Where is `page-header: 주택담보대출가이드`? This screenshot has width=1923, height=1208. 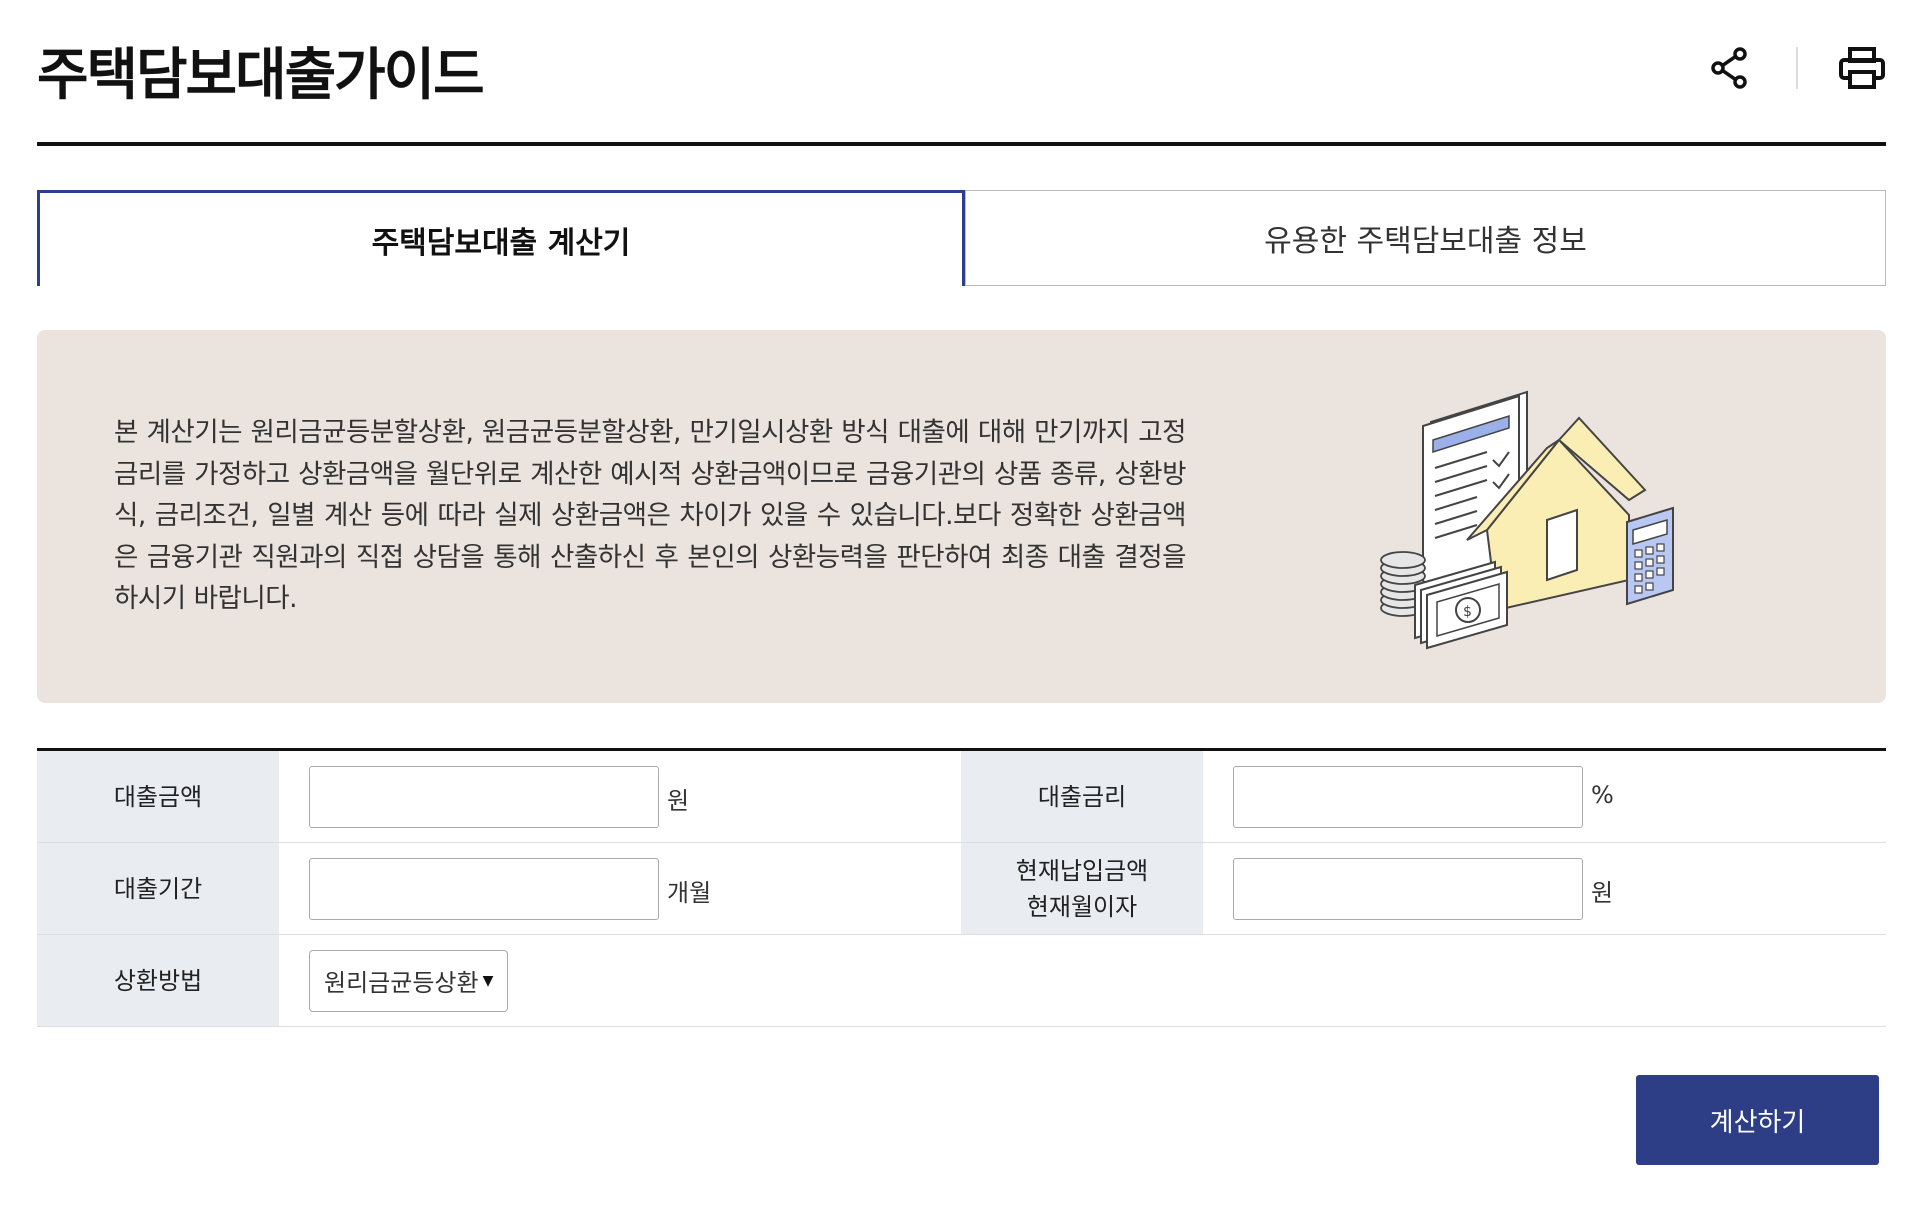
page-header: 주택담보대출가이드 is located at coordinates (961, 73).